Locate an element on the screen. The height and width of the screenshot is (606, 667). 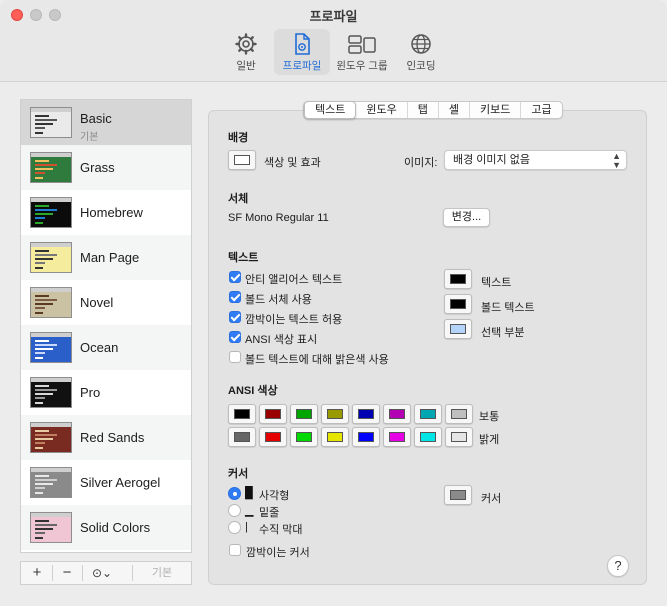
select-arrows-icon: ▲ ▼ is located at coordinates (616, 160).